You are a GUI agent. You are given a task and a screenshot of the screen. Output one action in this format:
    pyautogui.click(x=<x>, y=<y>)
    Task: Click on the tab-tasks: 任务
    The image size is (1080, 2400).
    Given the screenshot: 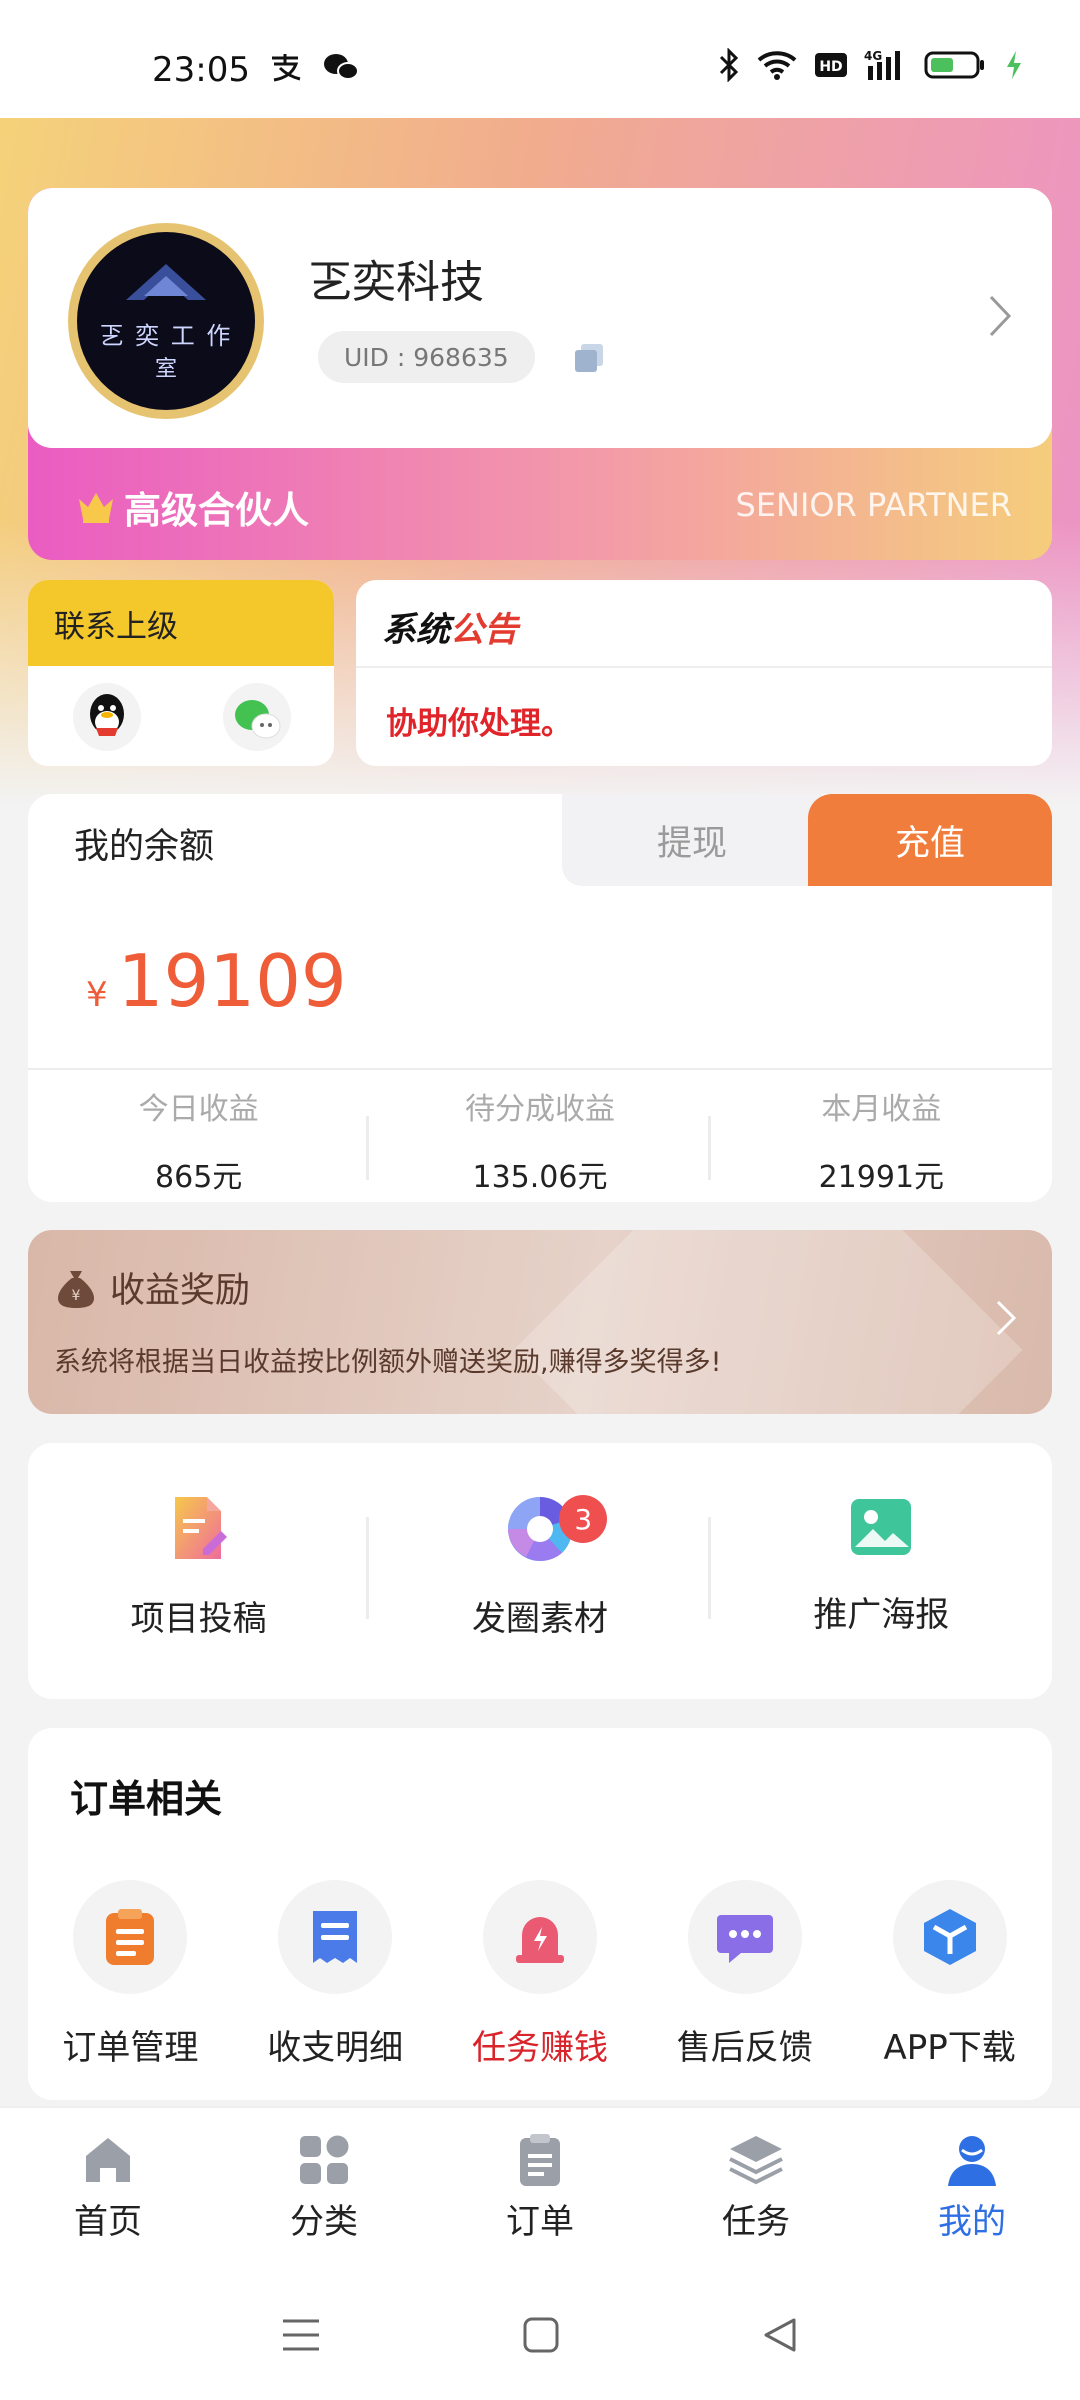 What is the action you would take?
    pyautogui.click(x=756, y=2189)
    